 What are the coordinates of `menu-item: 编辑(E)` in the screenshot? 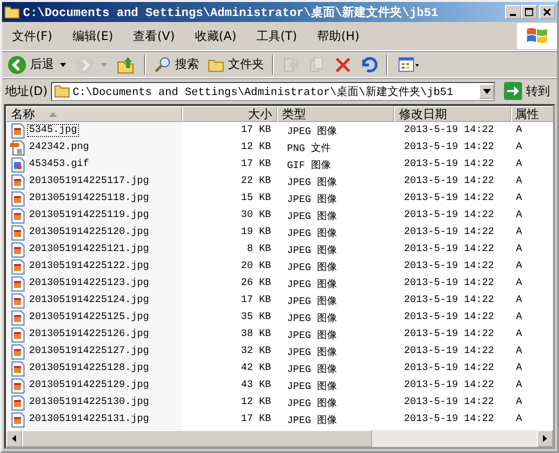 It's located at (93, 36).